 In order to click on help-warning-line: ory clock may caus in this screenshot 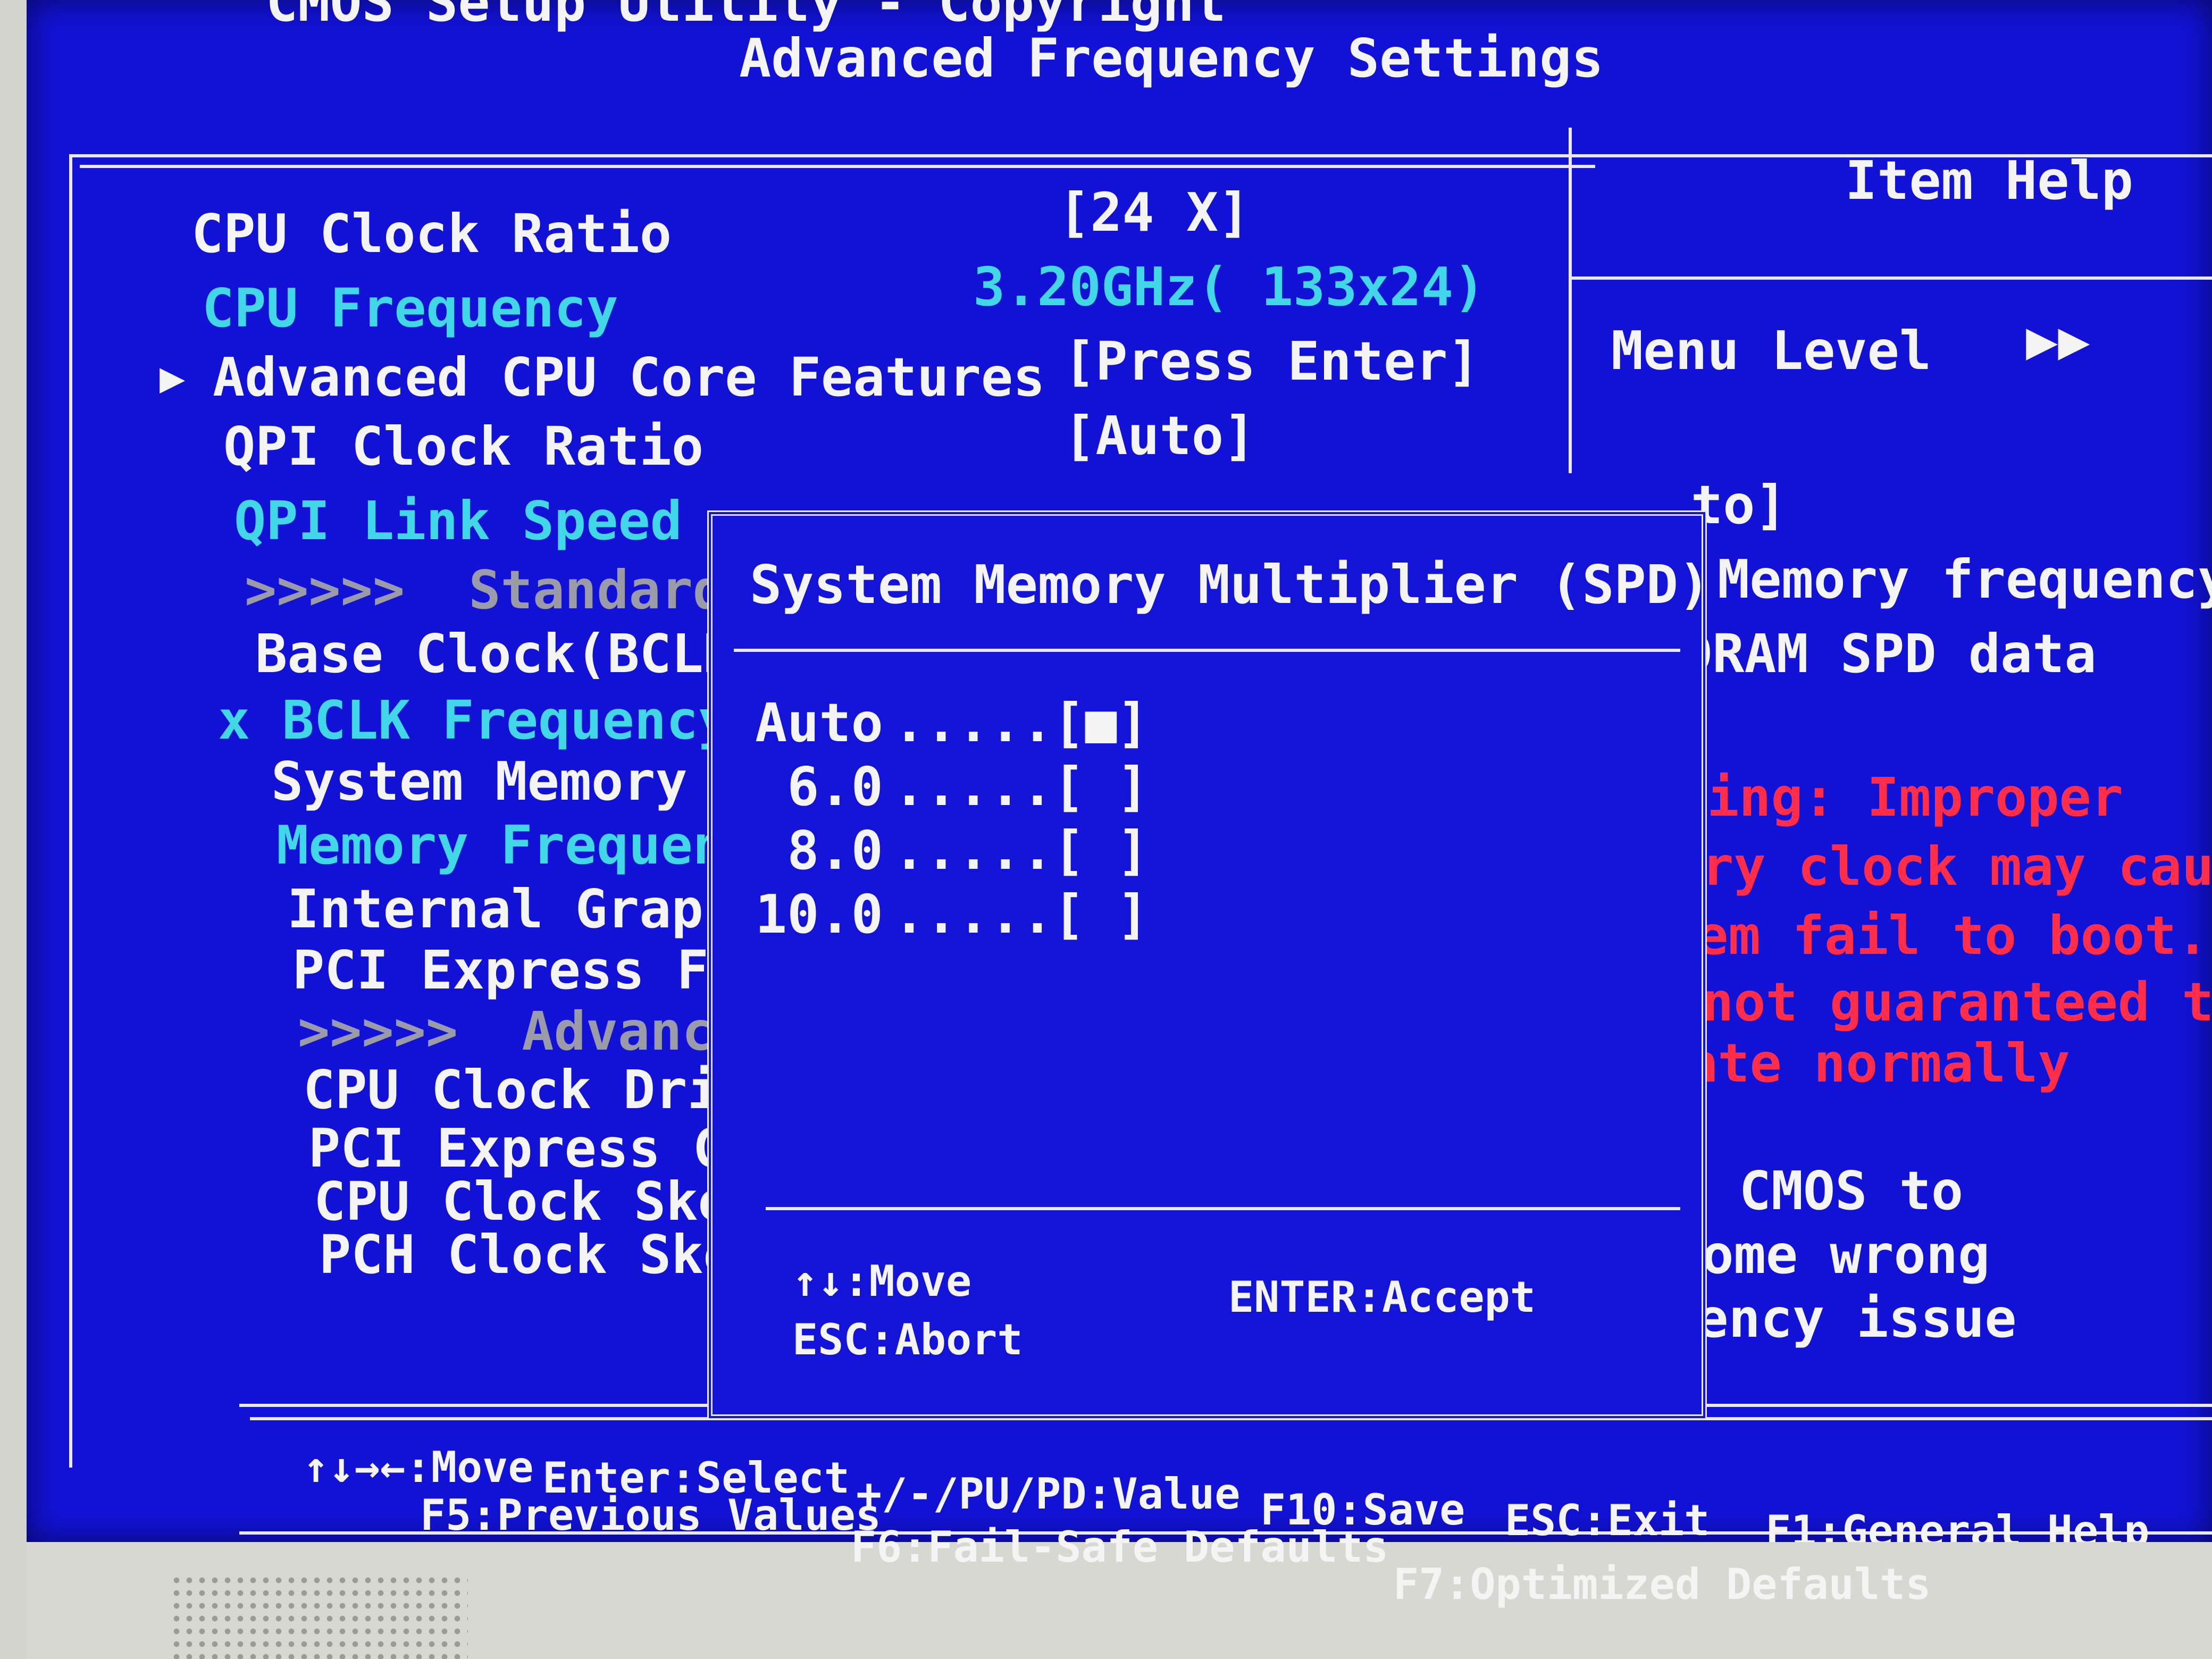, I will do `click(1941, 866)`.